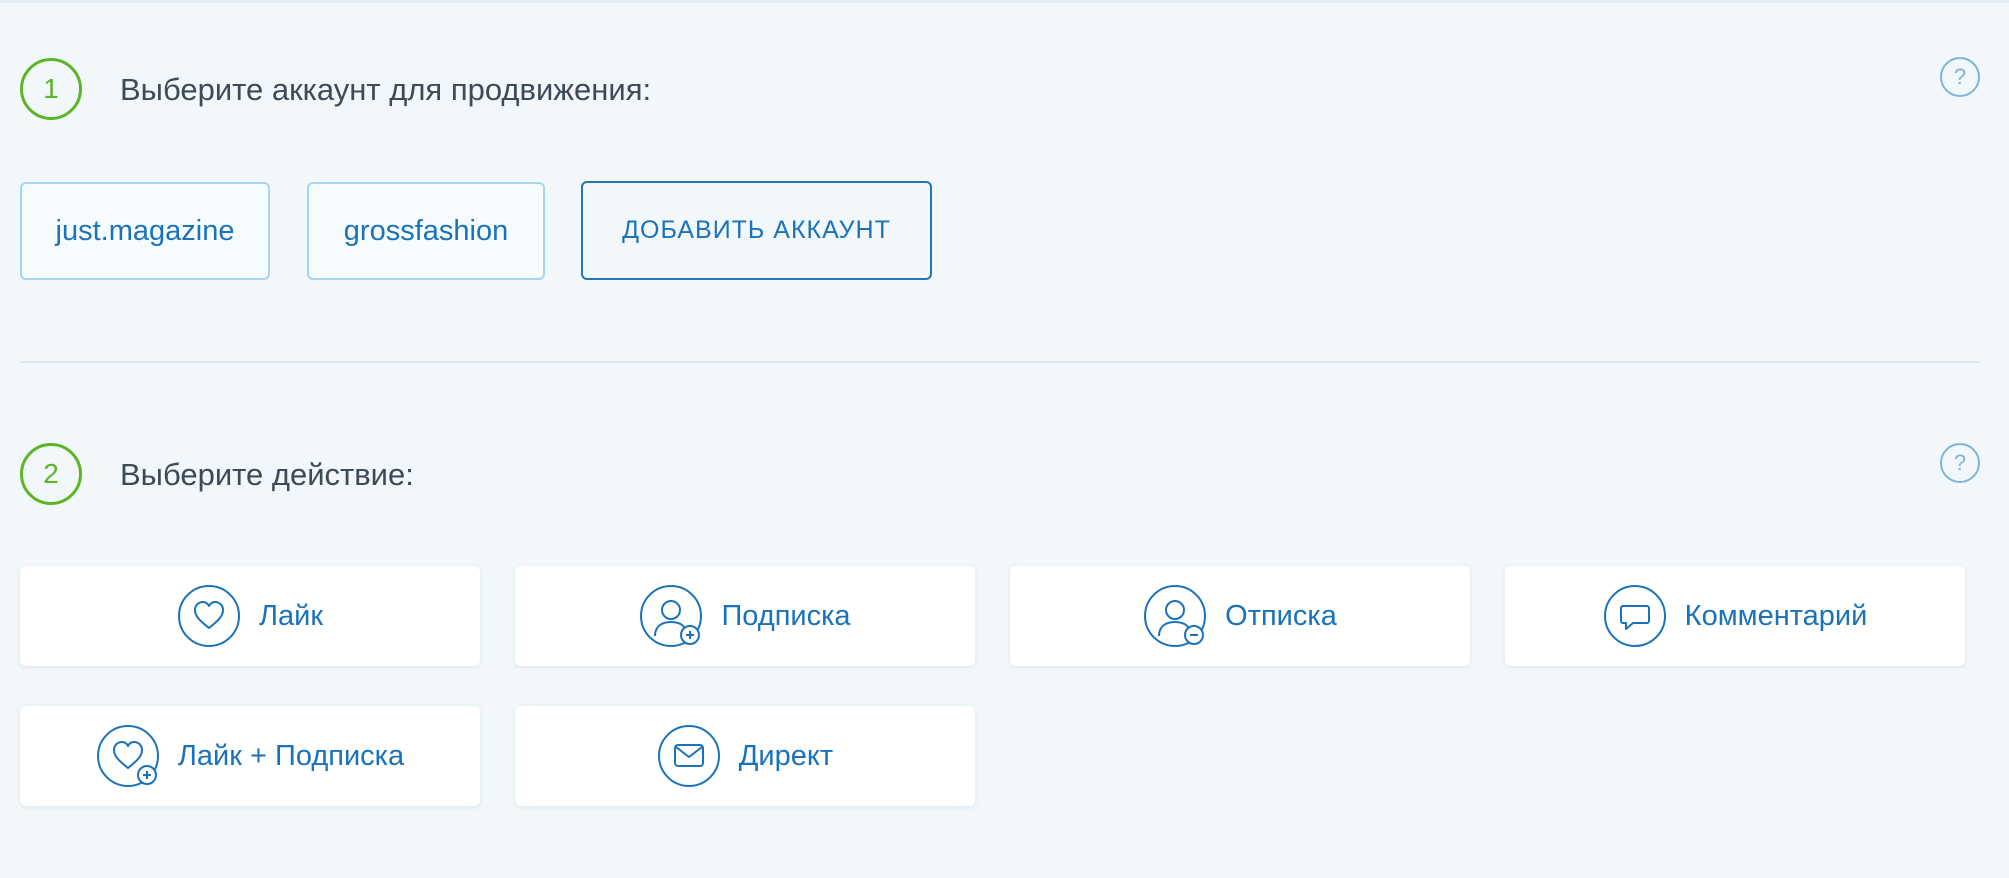 The image size is (2009, 878). I want to click on step-2-number: 2, so click(51, 473).